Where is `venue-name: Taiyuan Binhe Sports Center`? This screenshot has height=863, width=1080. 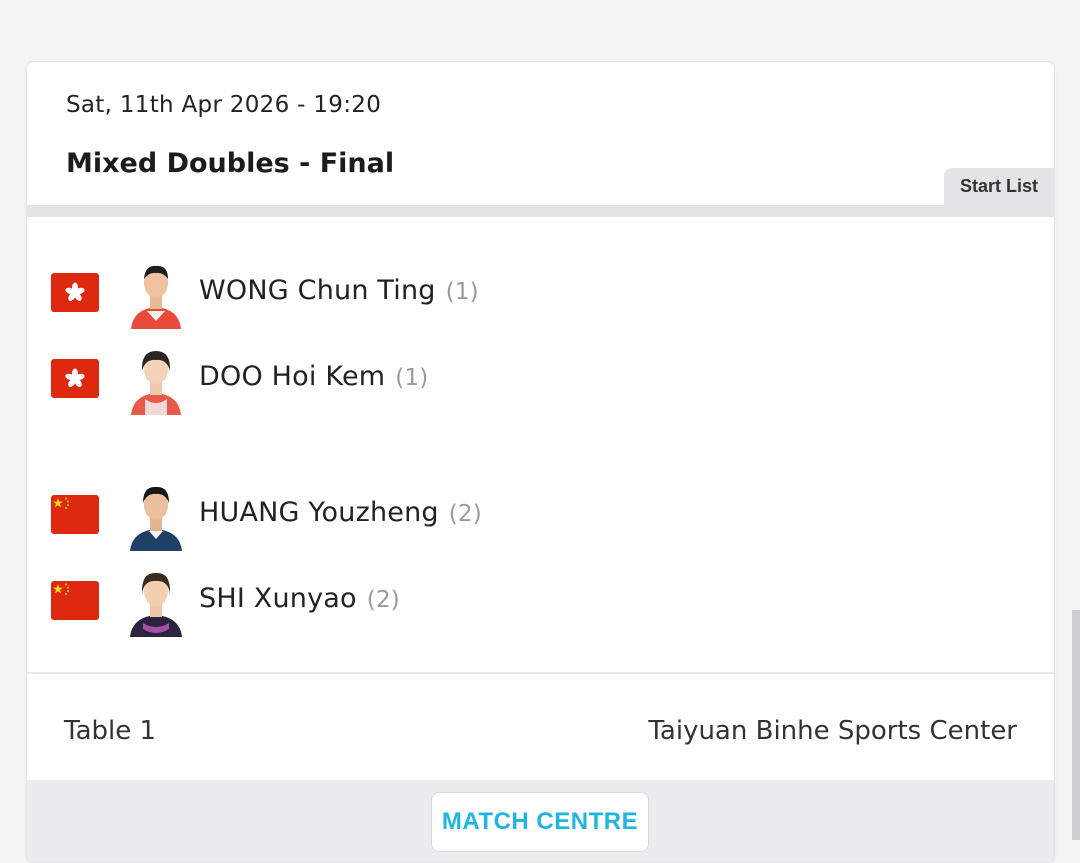 venue-name: Taiyuan Binhe Sports Center is located at coordinates (832, 731).